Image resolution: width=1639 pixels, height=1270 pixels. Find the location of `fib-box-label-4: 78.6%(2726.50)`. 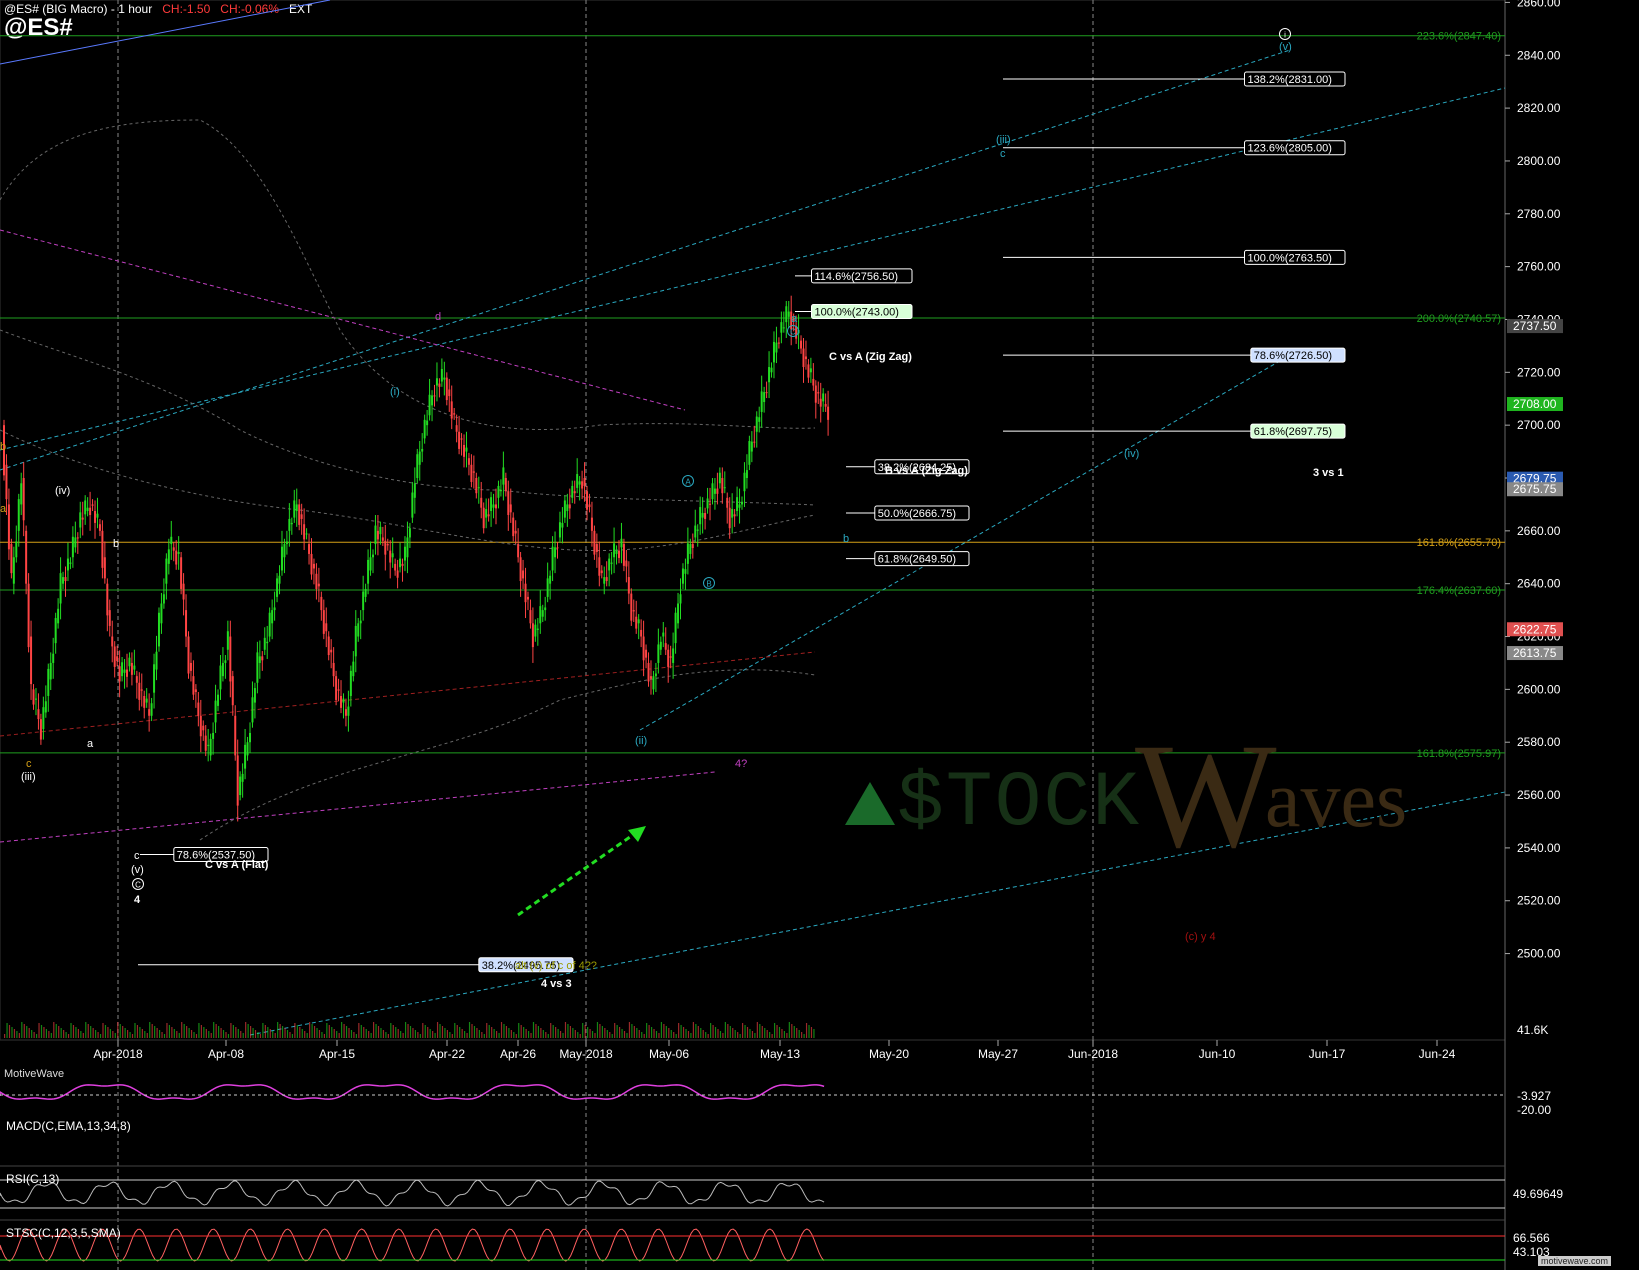

fib-box-label-4: 78.6%(2726.50) is located at coordinates (1293, 356).